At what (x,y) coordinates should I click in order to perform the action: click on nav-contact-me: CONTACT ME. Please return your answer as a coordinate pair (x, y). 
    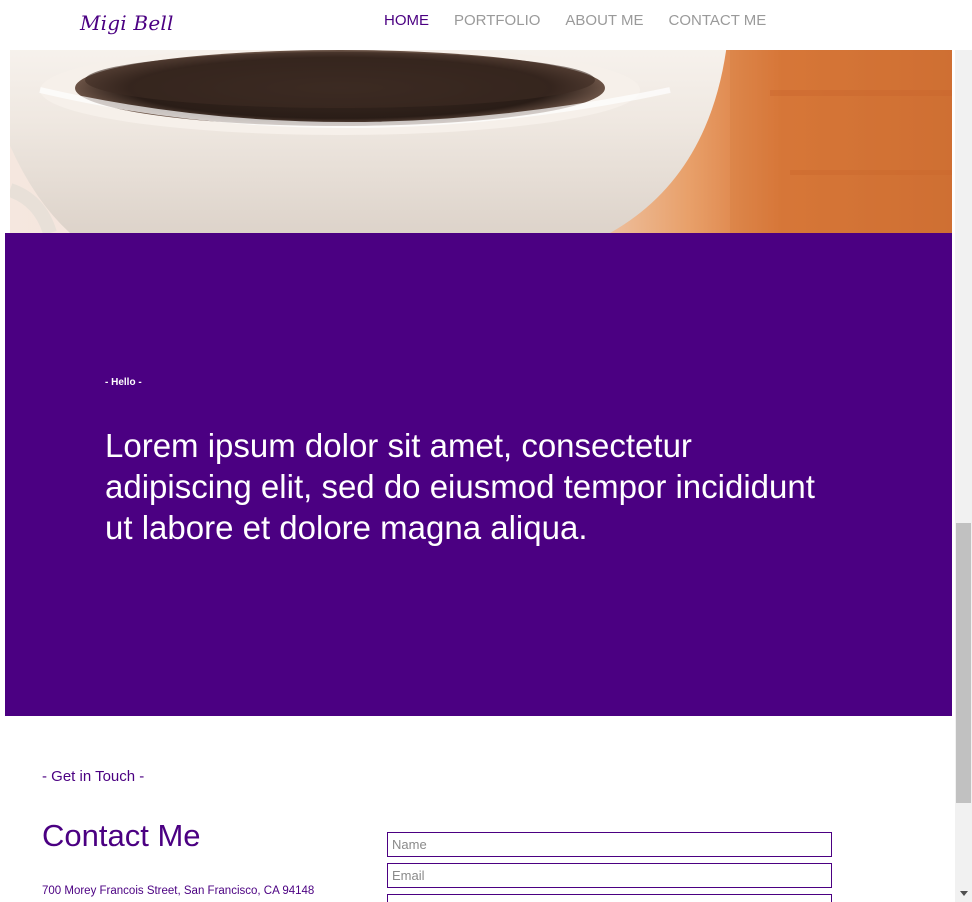
    Looking at the image, I should click on (717, 21).